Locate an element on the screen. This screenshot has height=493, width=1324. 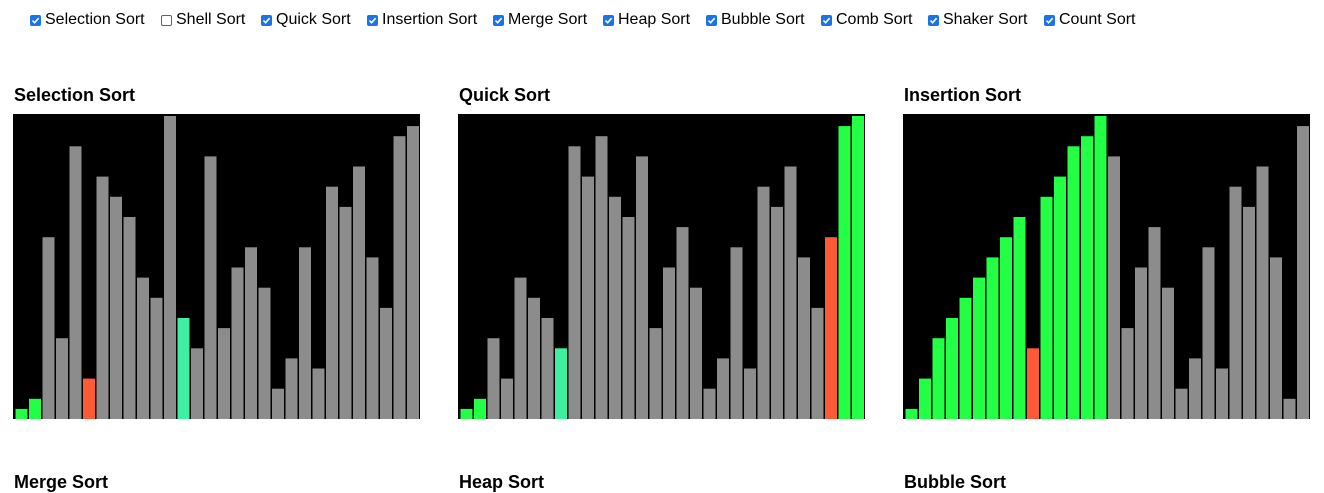
checkbox-insertion-sort: Insertion Sort is located at coordinates (422, 20).